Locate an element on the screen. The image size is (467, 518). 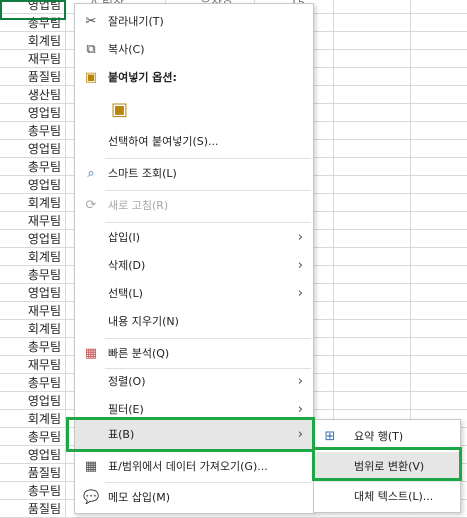
menu-item-smart-lookup: ⌕ 스마트 조회(L) is located at coordinates (194, 174).